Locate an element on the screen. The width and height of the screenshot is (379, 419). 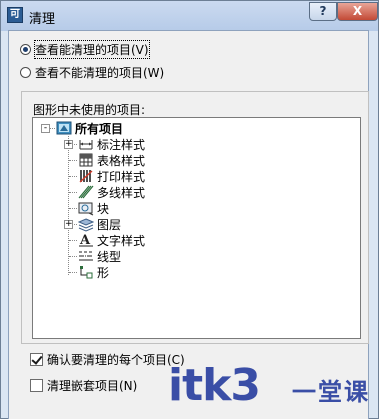
tree-item-text-style: A 文字样式 is located at coordinates (111, 240).